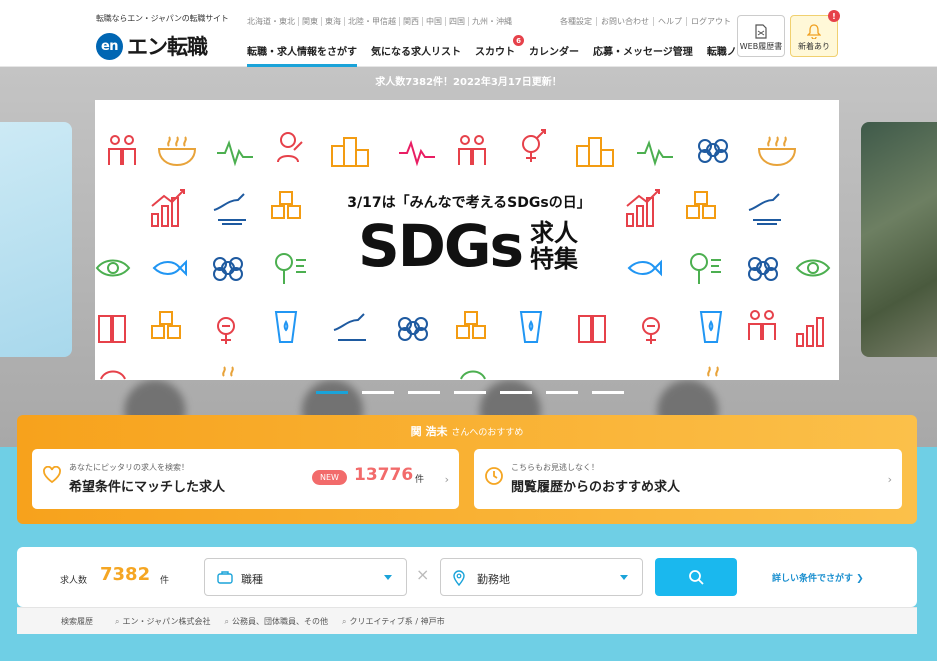  Describe the element at coordinates (688, 479) in the screenshot. I see `history-jobs-card: こちらもお見逃しなく！ 閲覧履歴からのおすすめ求人 ›` at that location.